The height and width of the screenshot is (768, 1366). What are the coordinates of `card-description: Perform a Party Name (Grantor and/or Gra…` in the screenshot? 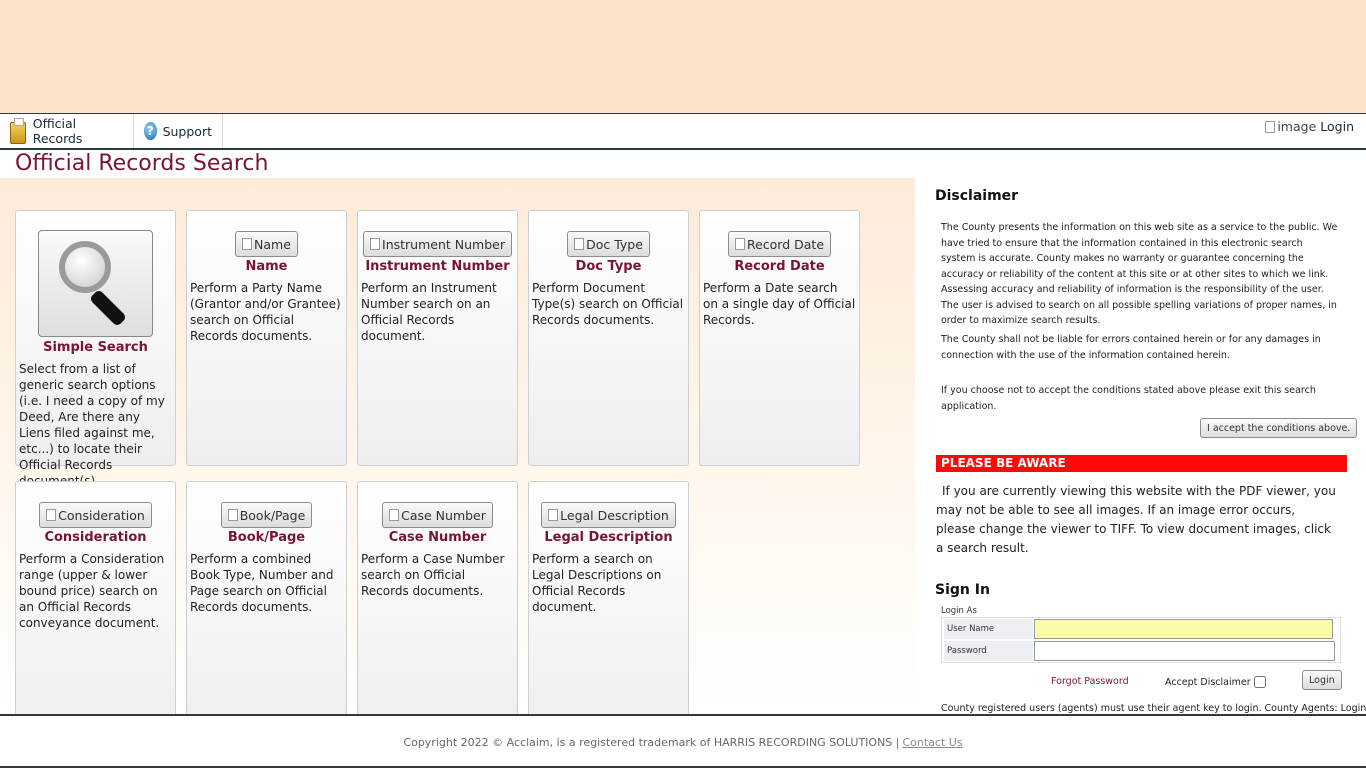 It's located at (265, 312).